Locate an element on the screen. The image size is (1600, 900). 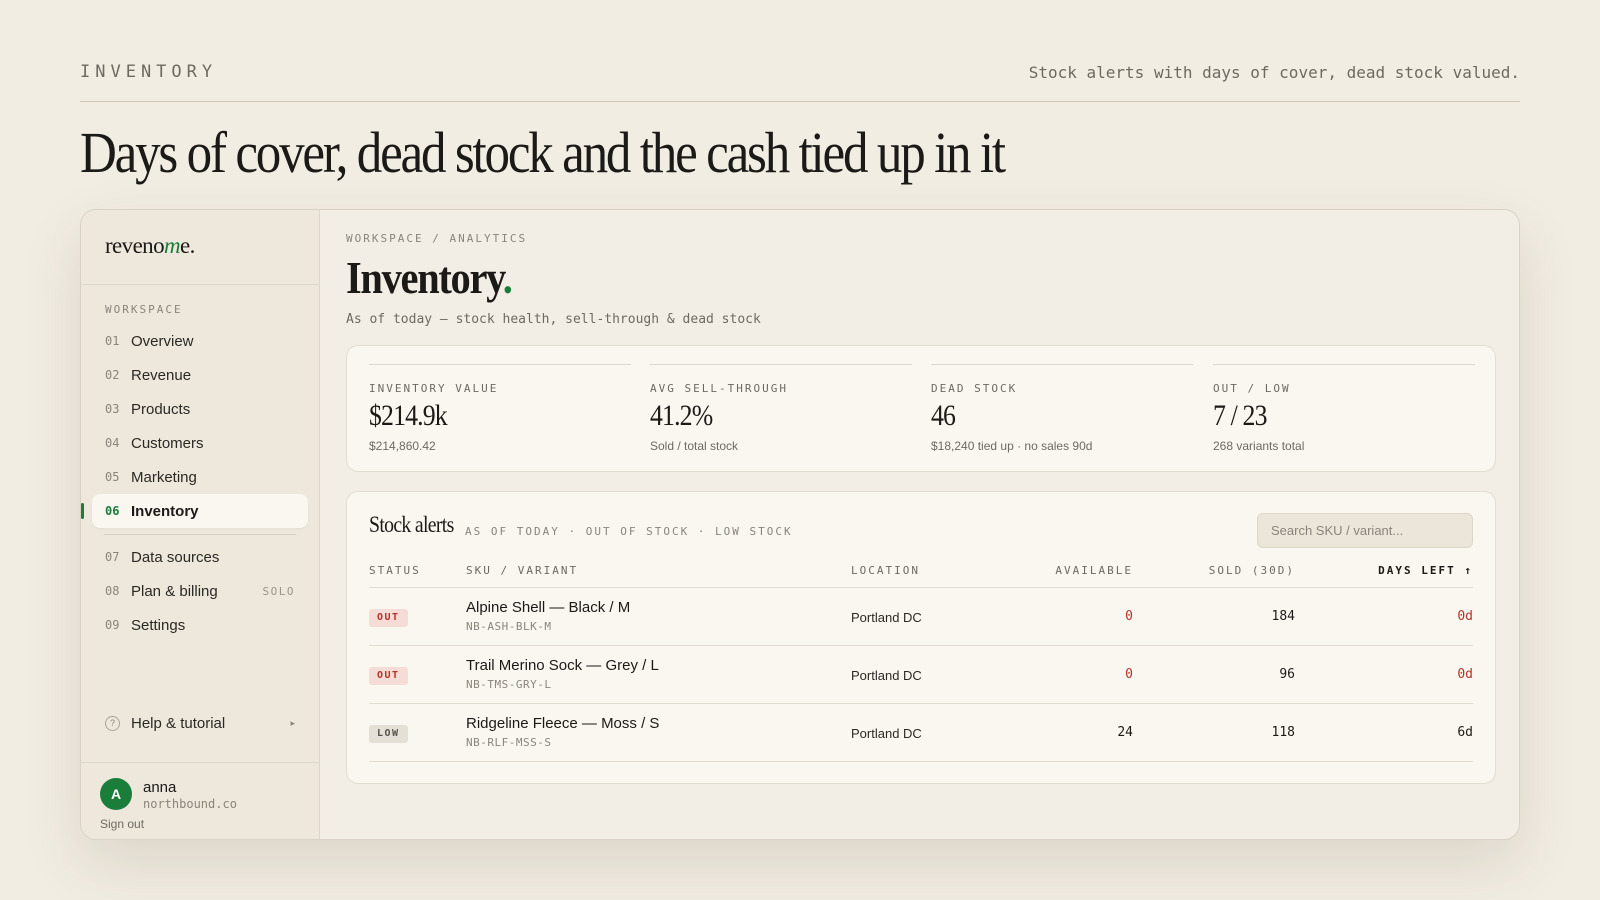
sidebar-item-inventory: 06 Inventory is located at coordinates (194, 511).